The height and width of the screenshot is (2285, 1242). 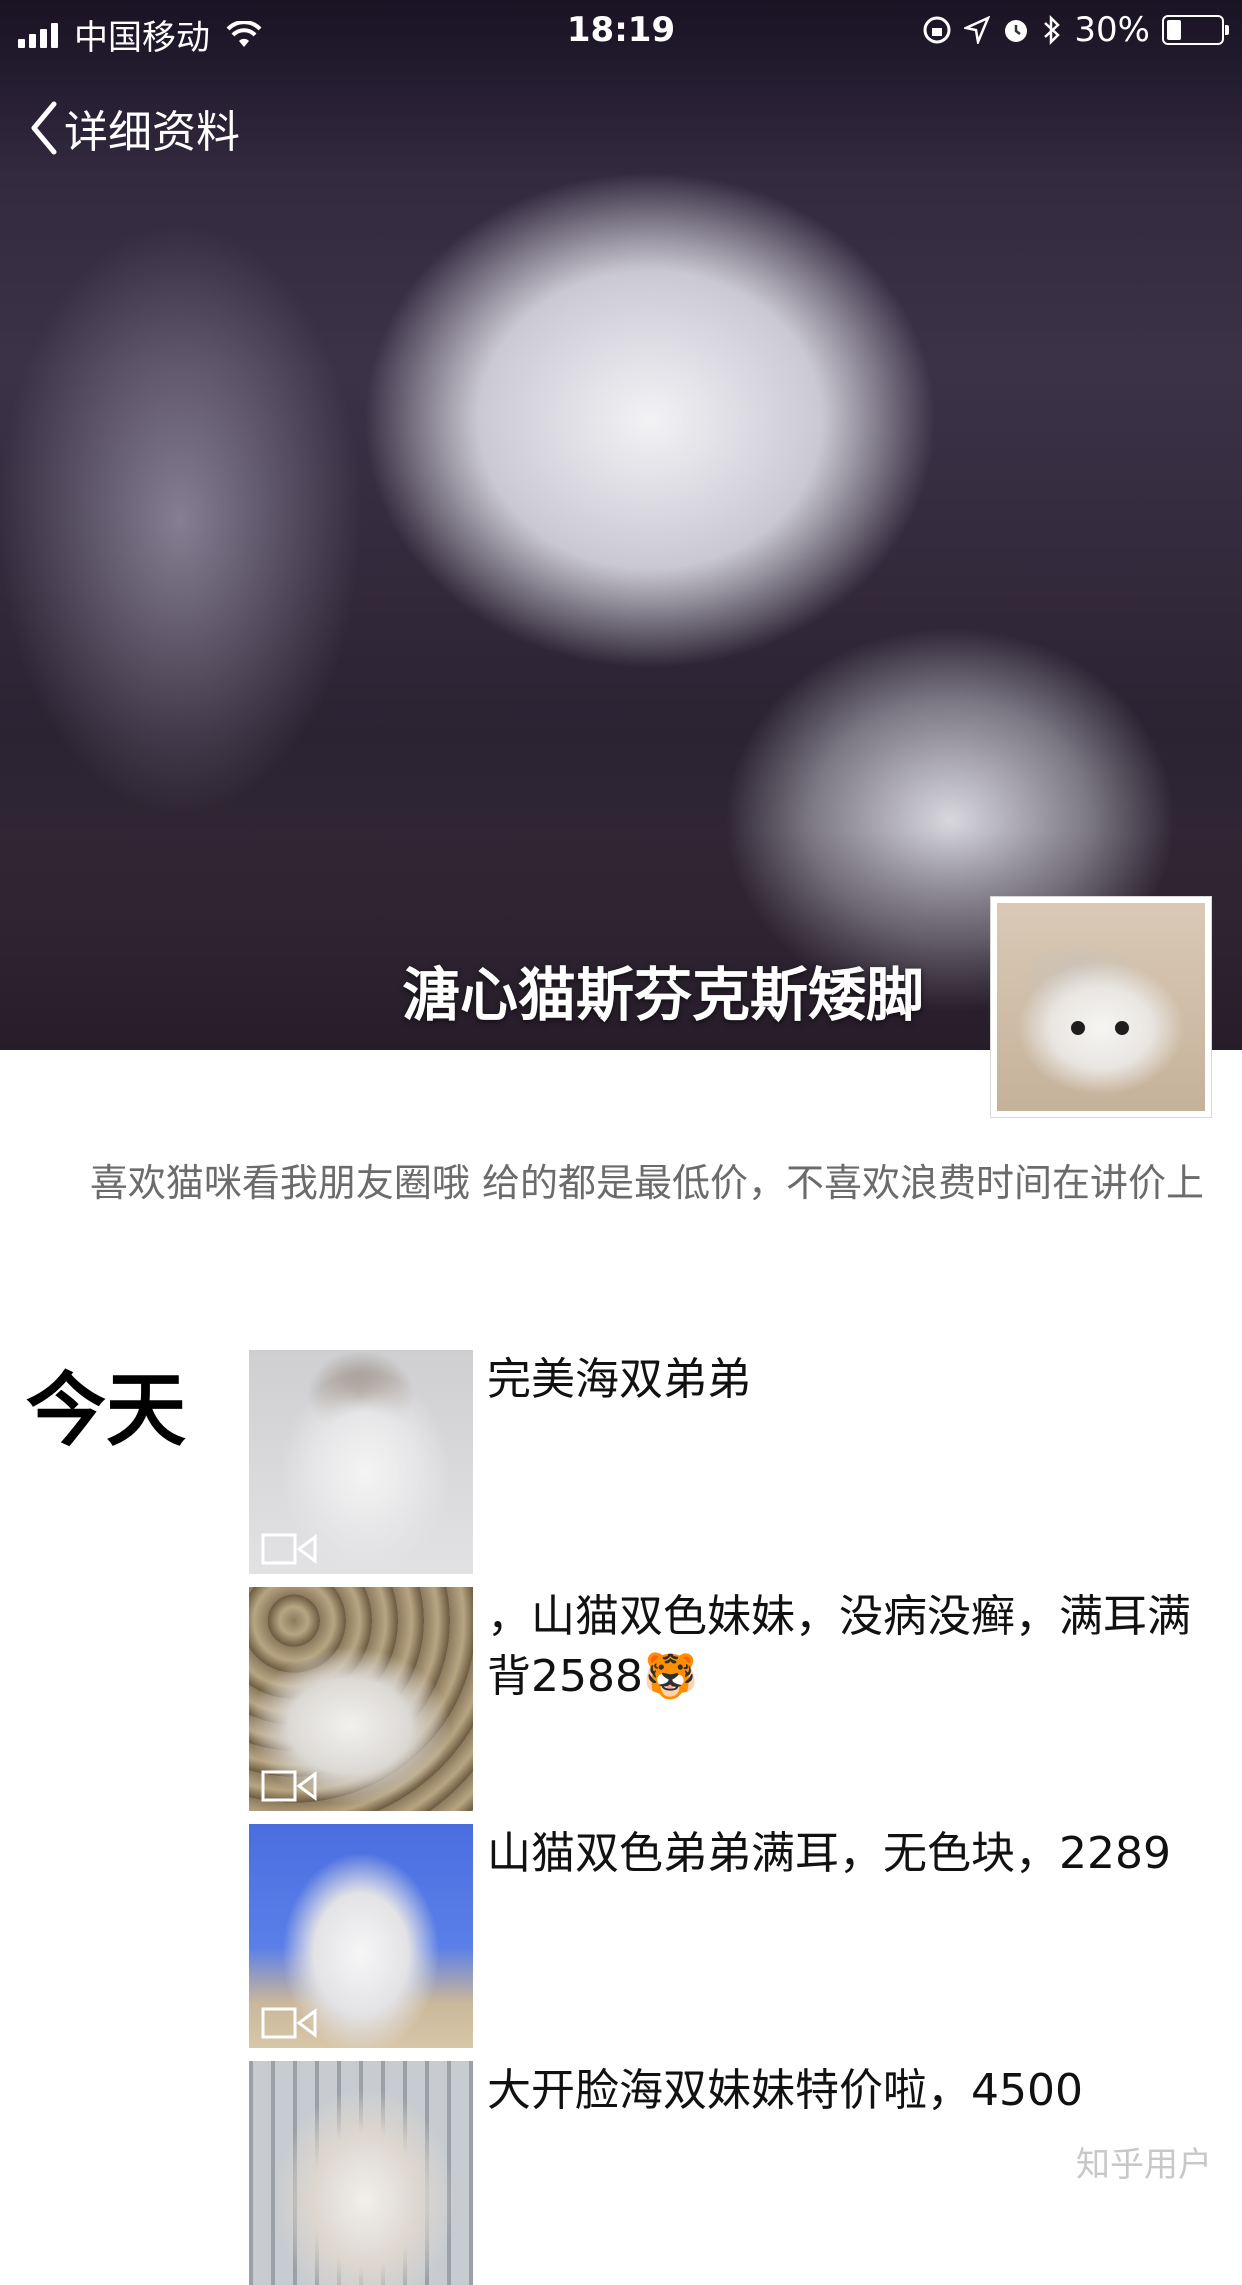 I want to click on status-right: 30%, so click(x=1069, y=30).